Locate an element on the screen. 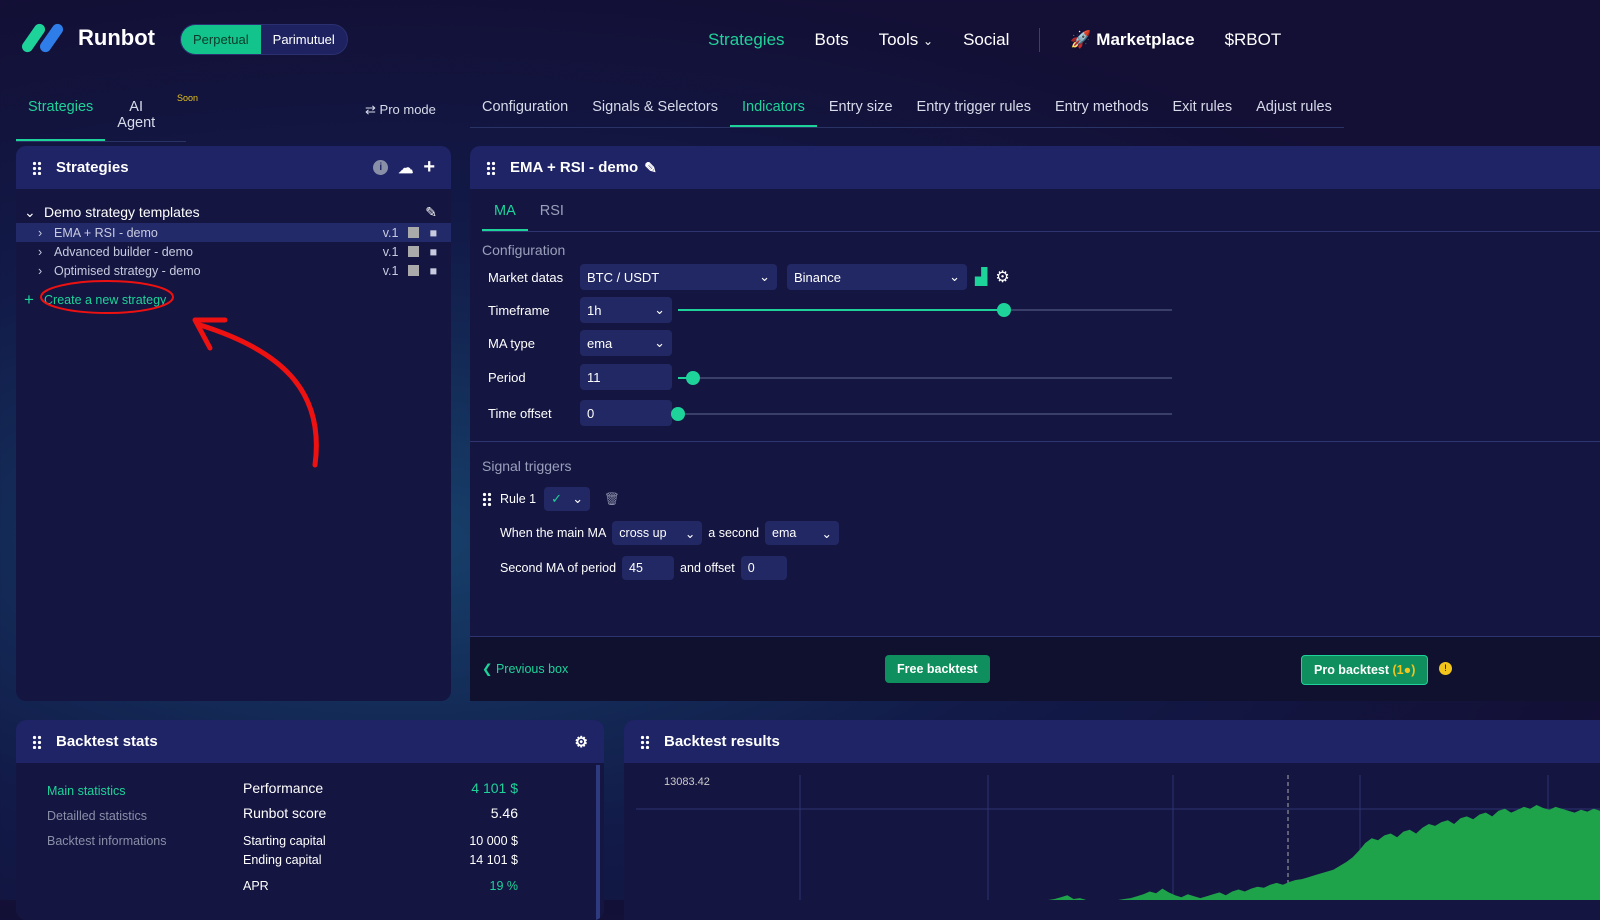 This screenshot has width=1600, height=920. left-tabs: Strategies AI Agent Soon is located at coordinates (107, 117).